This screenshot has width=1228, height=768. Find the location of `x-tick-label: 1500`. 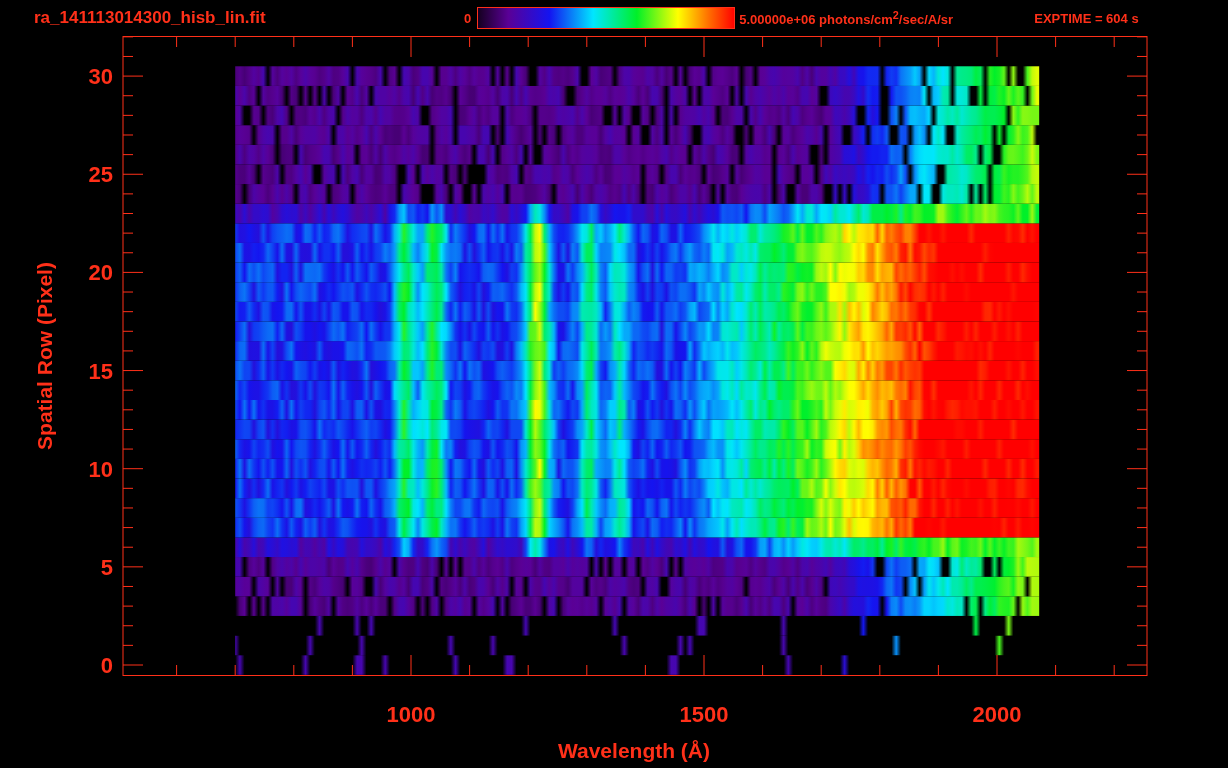

x-tick-label: 1500 is located at coordinates (704, 714).